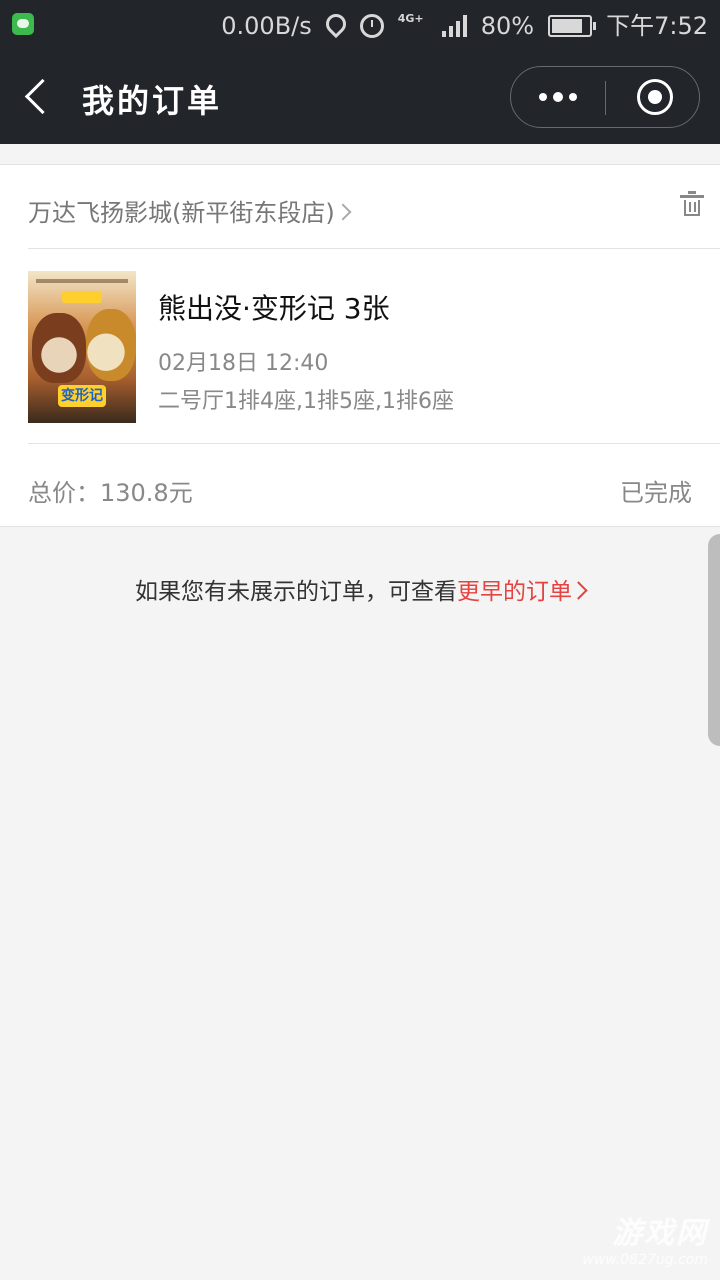 This screenshot has height=1280, width=720. What do you see at coordinates (454, 26) in the screenshot?
I see `signal-icon` at bounding box center [454, 26].